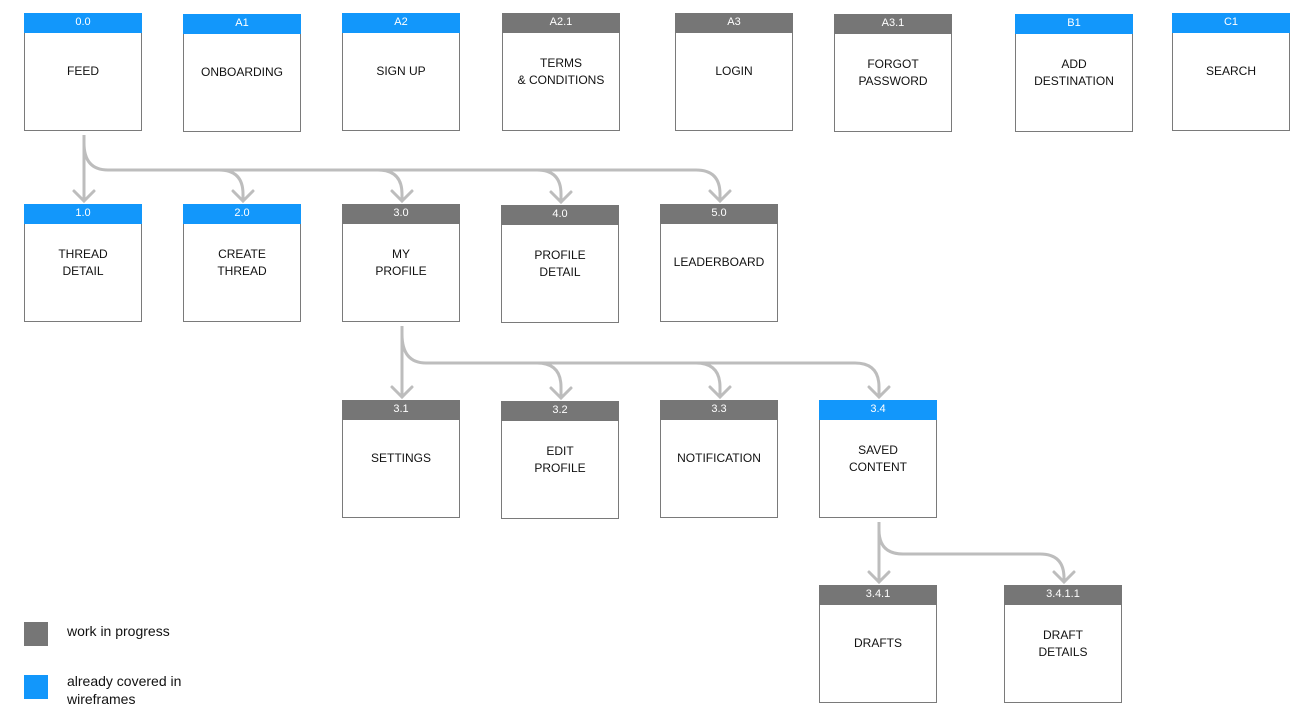  I want to click on screen-node: 3.0 MY PROFILE, so click(401, 263).